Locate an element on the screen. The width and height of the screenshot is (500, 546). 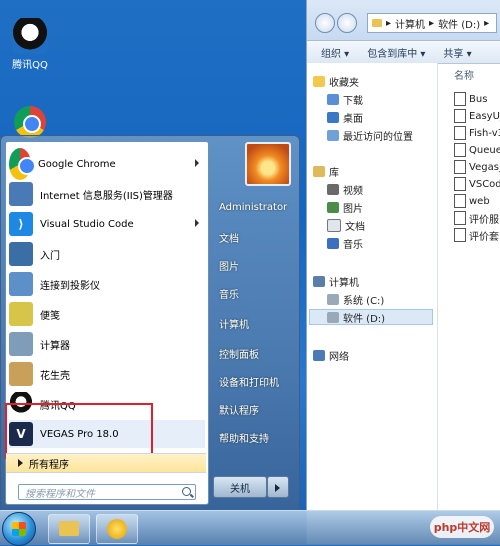
back-button is located at coordinates (325, 23).